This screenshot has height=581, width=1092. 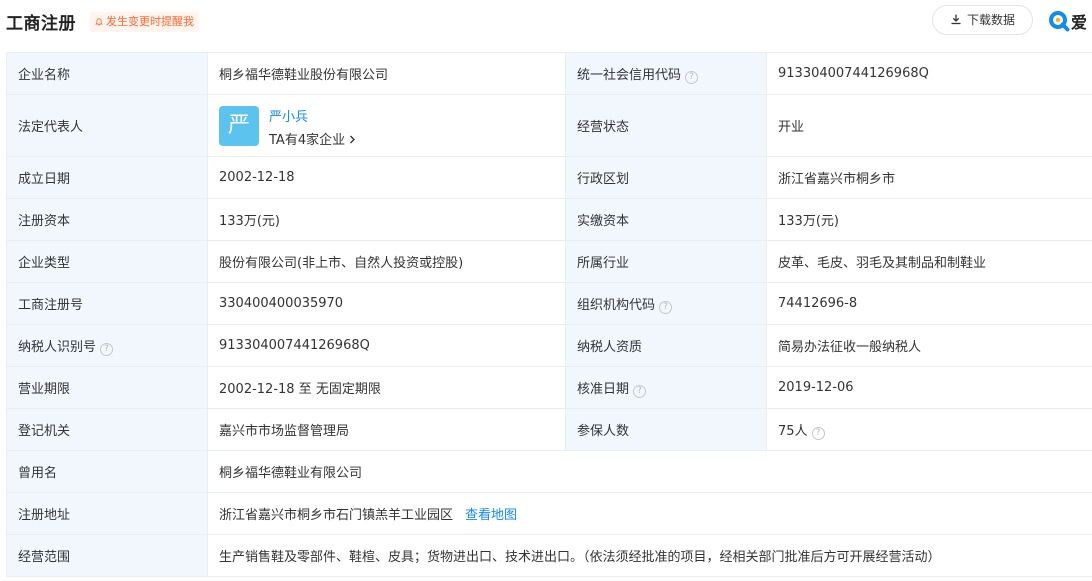 What do you see at coordinates (107, 513) in the screenshot?
I see `address-label: 注册地址` at bounding box center [107, 513].